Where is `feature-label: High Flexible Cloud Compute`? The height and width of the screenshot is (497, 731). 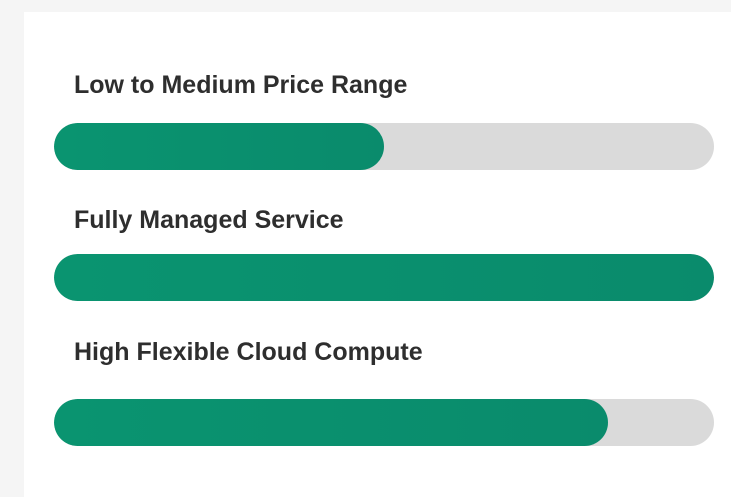
feature-label: High Flexible Cloud Compute is located at coordinates (248, 352).